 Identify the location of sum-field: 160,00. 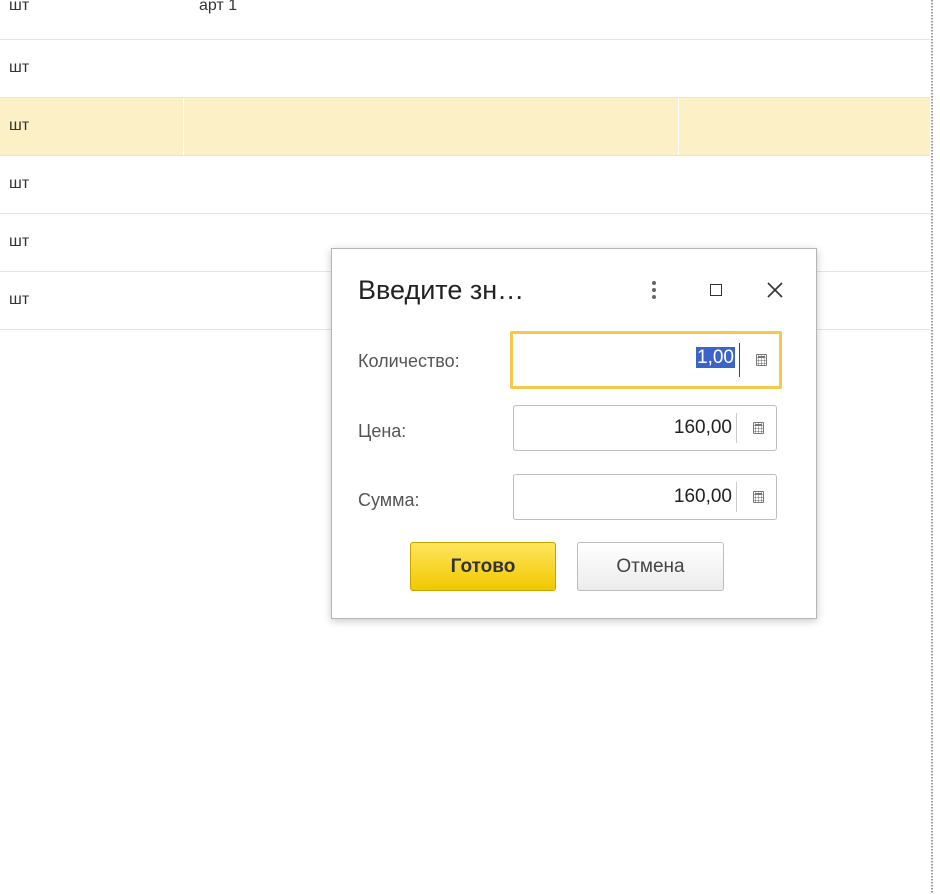
(645, 497).